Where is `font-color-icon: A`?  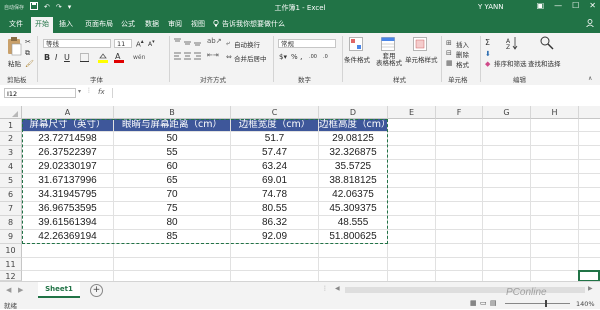 font-color-icon: A is located at coordinates (119, 58).